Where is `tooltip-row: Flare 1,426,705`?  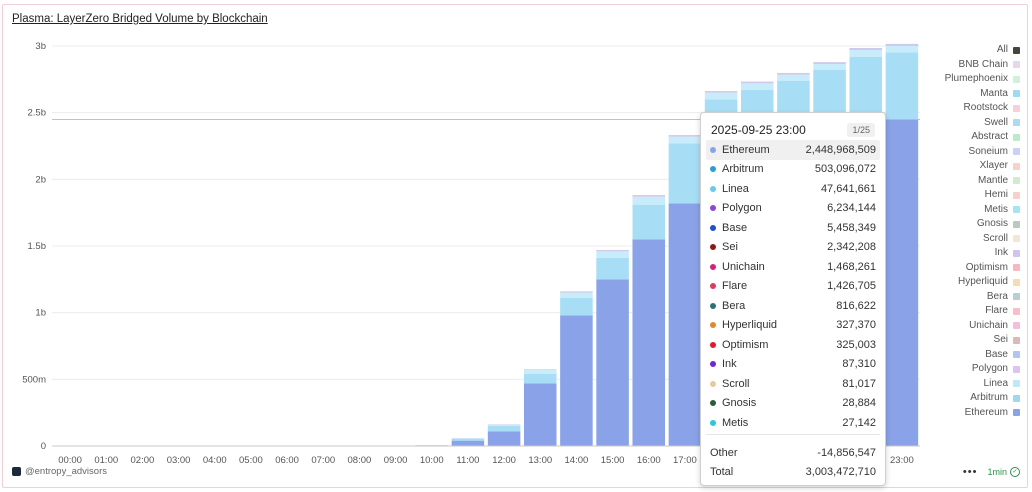
tooltip-row: Flare 1,426,705 is located at coordinates (793, 287).